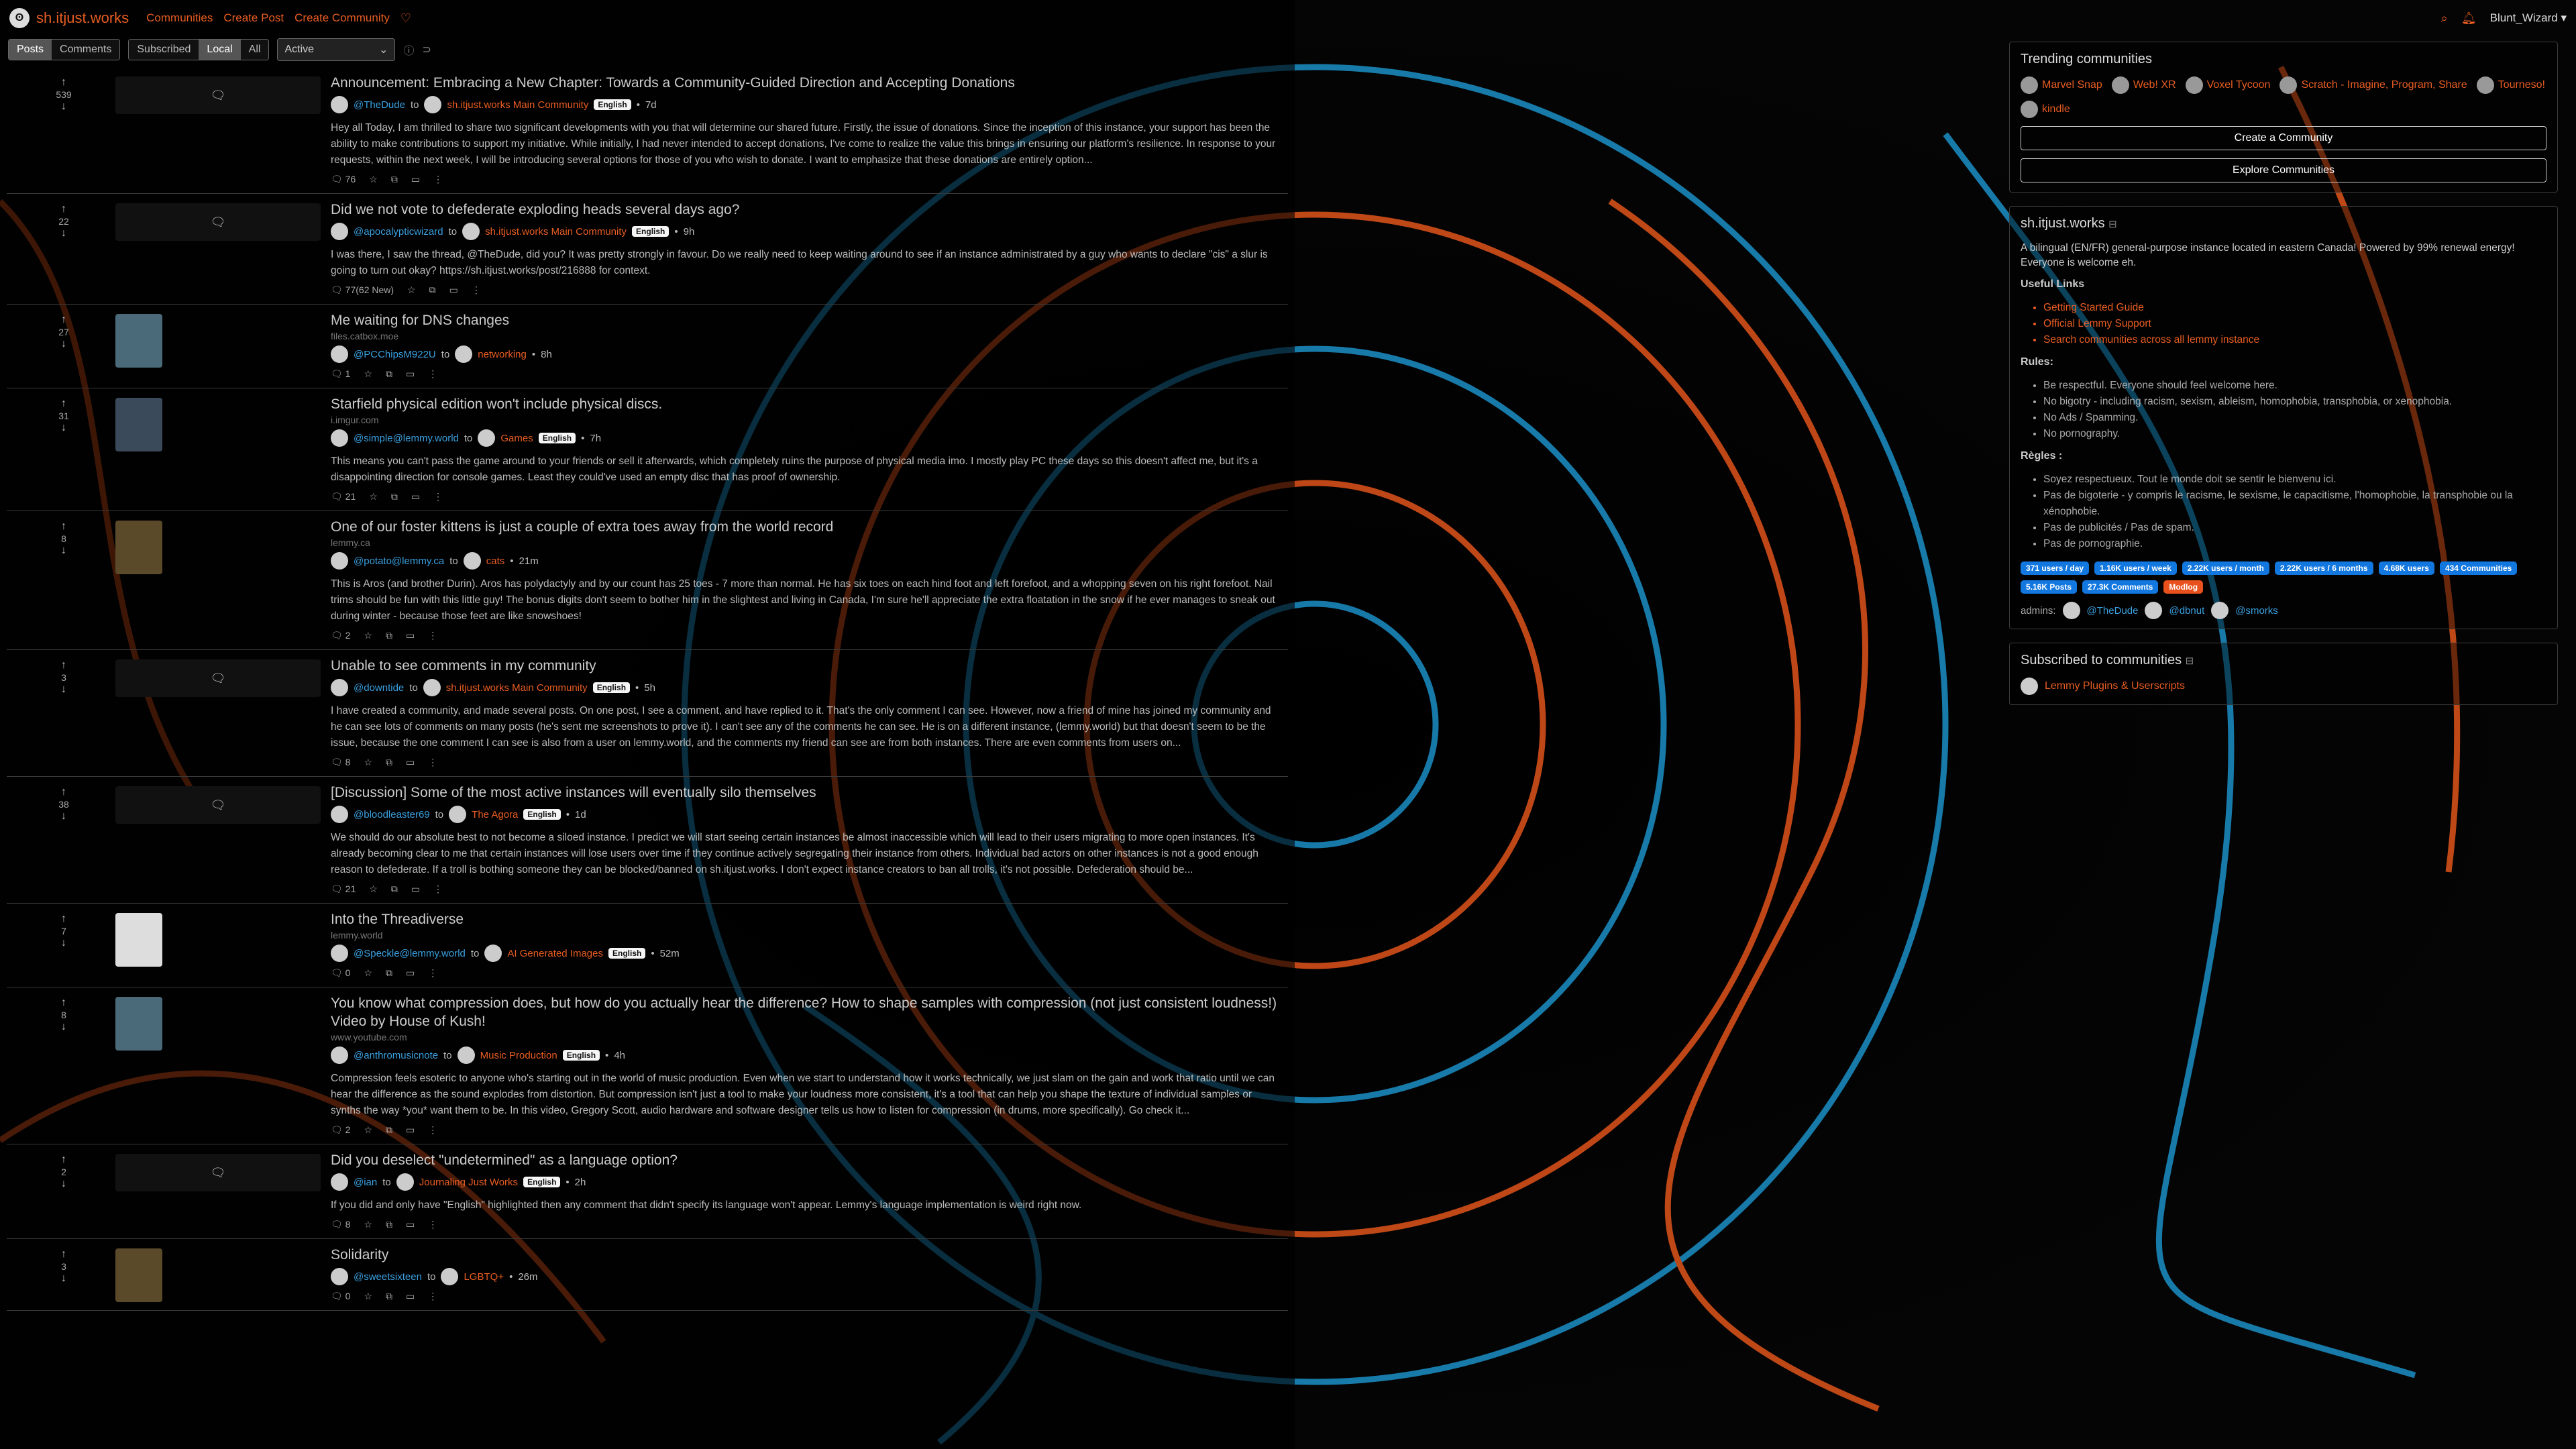  Describe the element at coordinates (379, 105) in the screenshot. I see `post-author: @TheDude` at that location.